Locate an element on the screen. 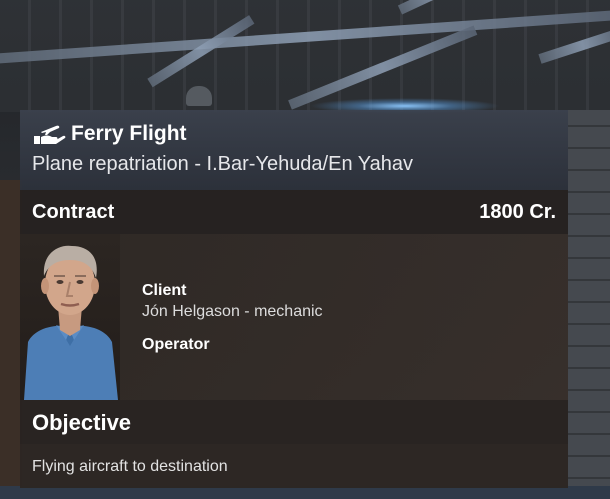 The image size is (610, 499). operator-label: Operator is located at coordinates (176, 344).